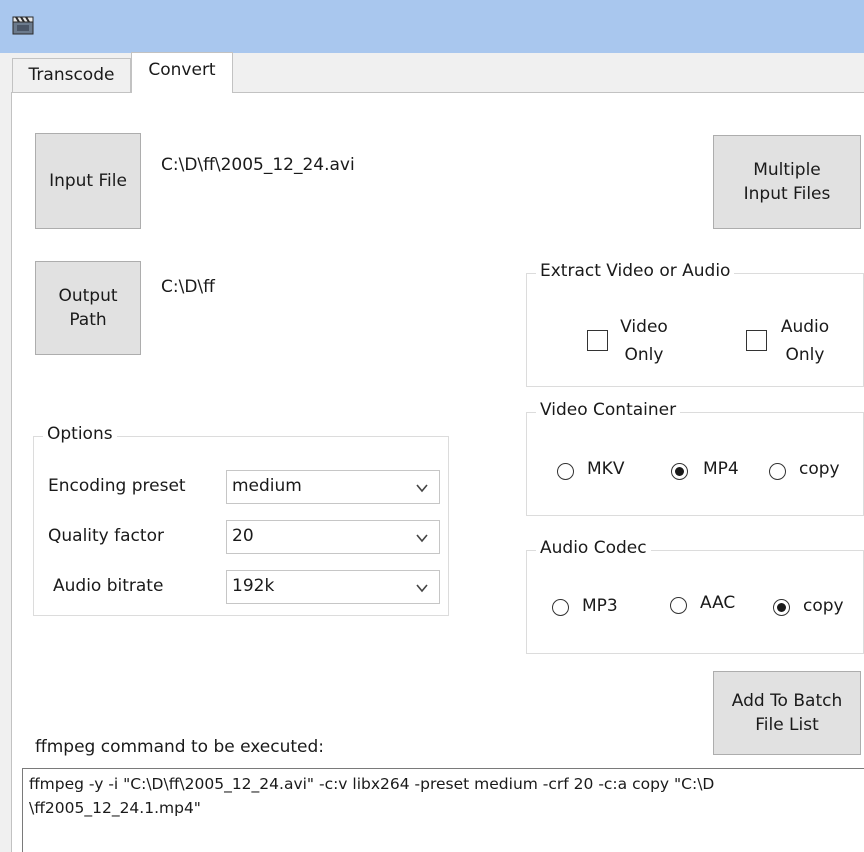  Describe the element at coordinates (593, 548) in the screenshot. I see `audio-codec-title: Audio Codec` at that location.